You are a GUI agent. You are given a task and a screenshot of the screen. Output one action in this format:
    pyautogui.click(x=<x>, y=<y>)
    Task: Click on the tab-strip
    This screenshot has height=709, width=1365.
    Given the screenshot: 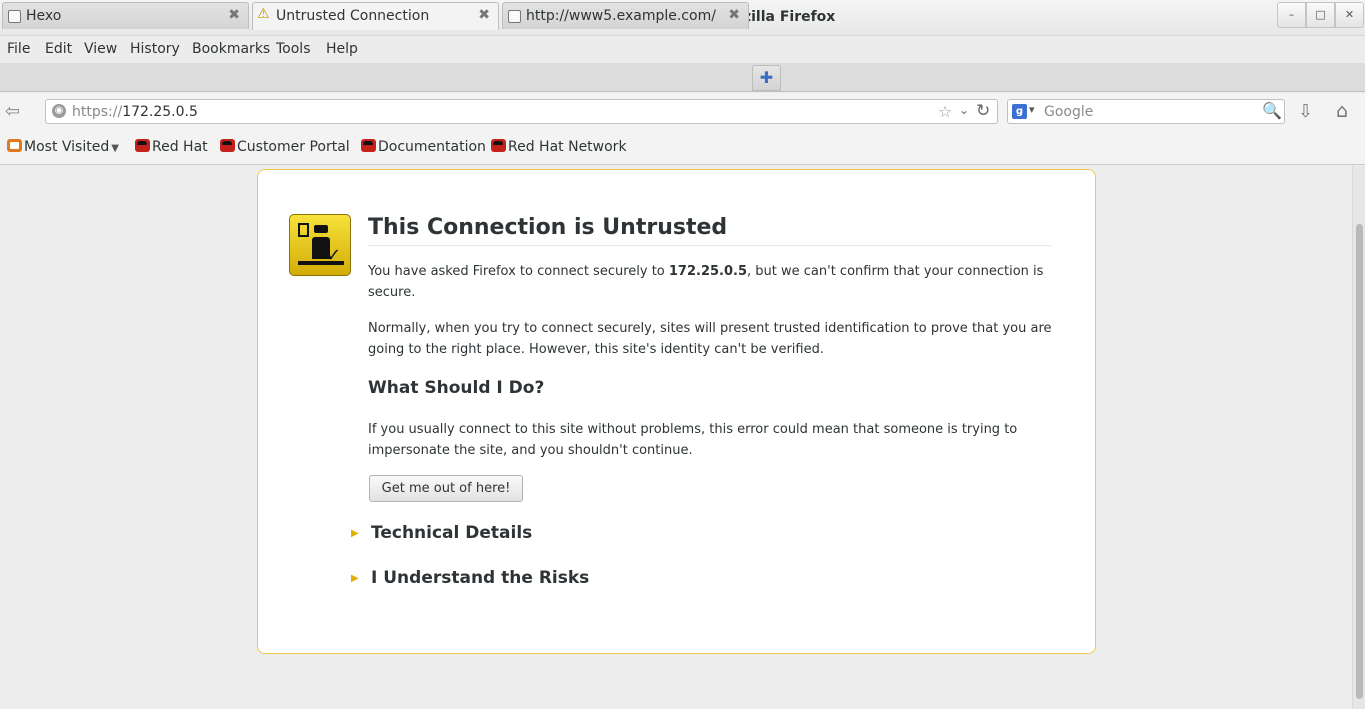 What is the action you would take?
    pyautogui.click(x=682, y=77)
    